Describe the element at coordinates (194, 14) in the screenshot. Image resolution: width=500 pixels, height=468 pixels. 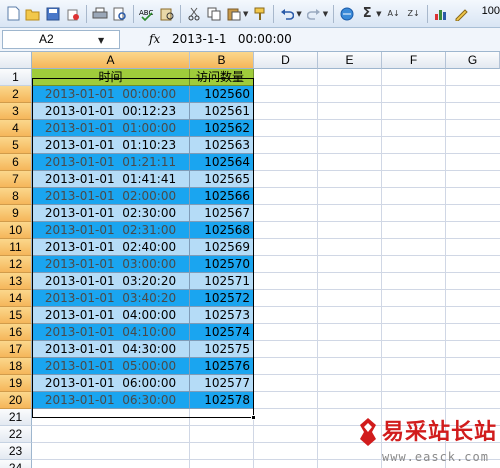
I see `cut-icon` at that location.